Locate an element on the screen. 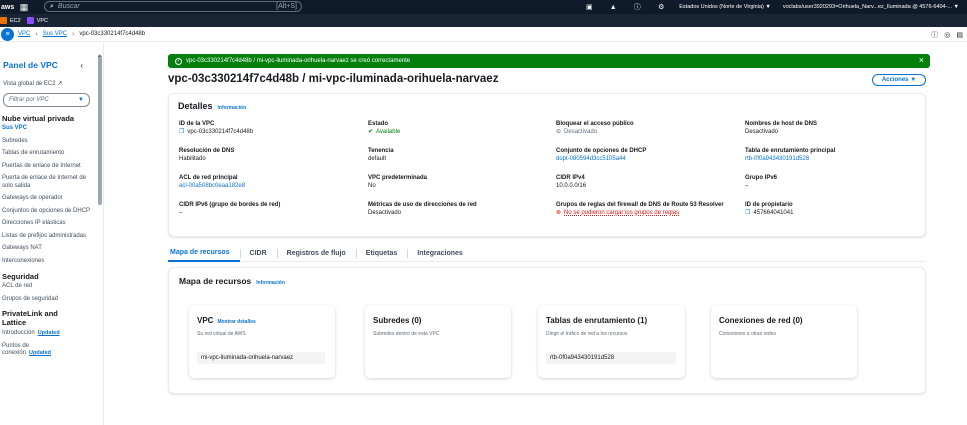  dismiss-icon: × is located at coordinates (921, 60).